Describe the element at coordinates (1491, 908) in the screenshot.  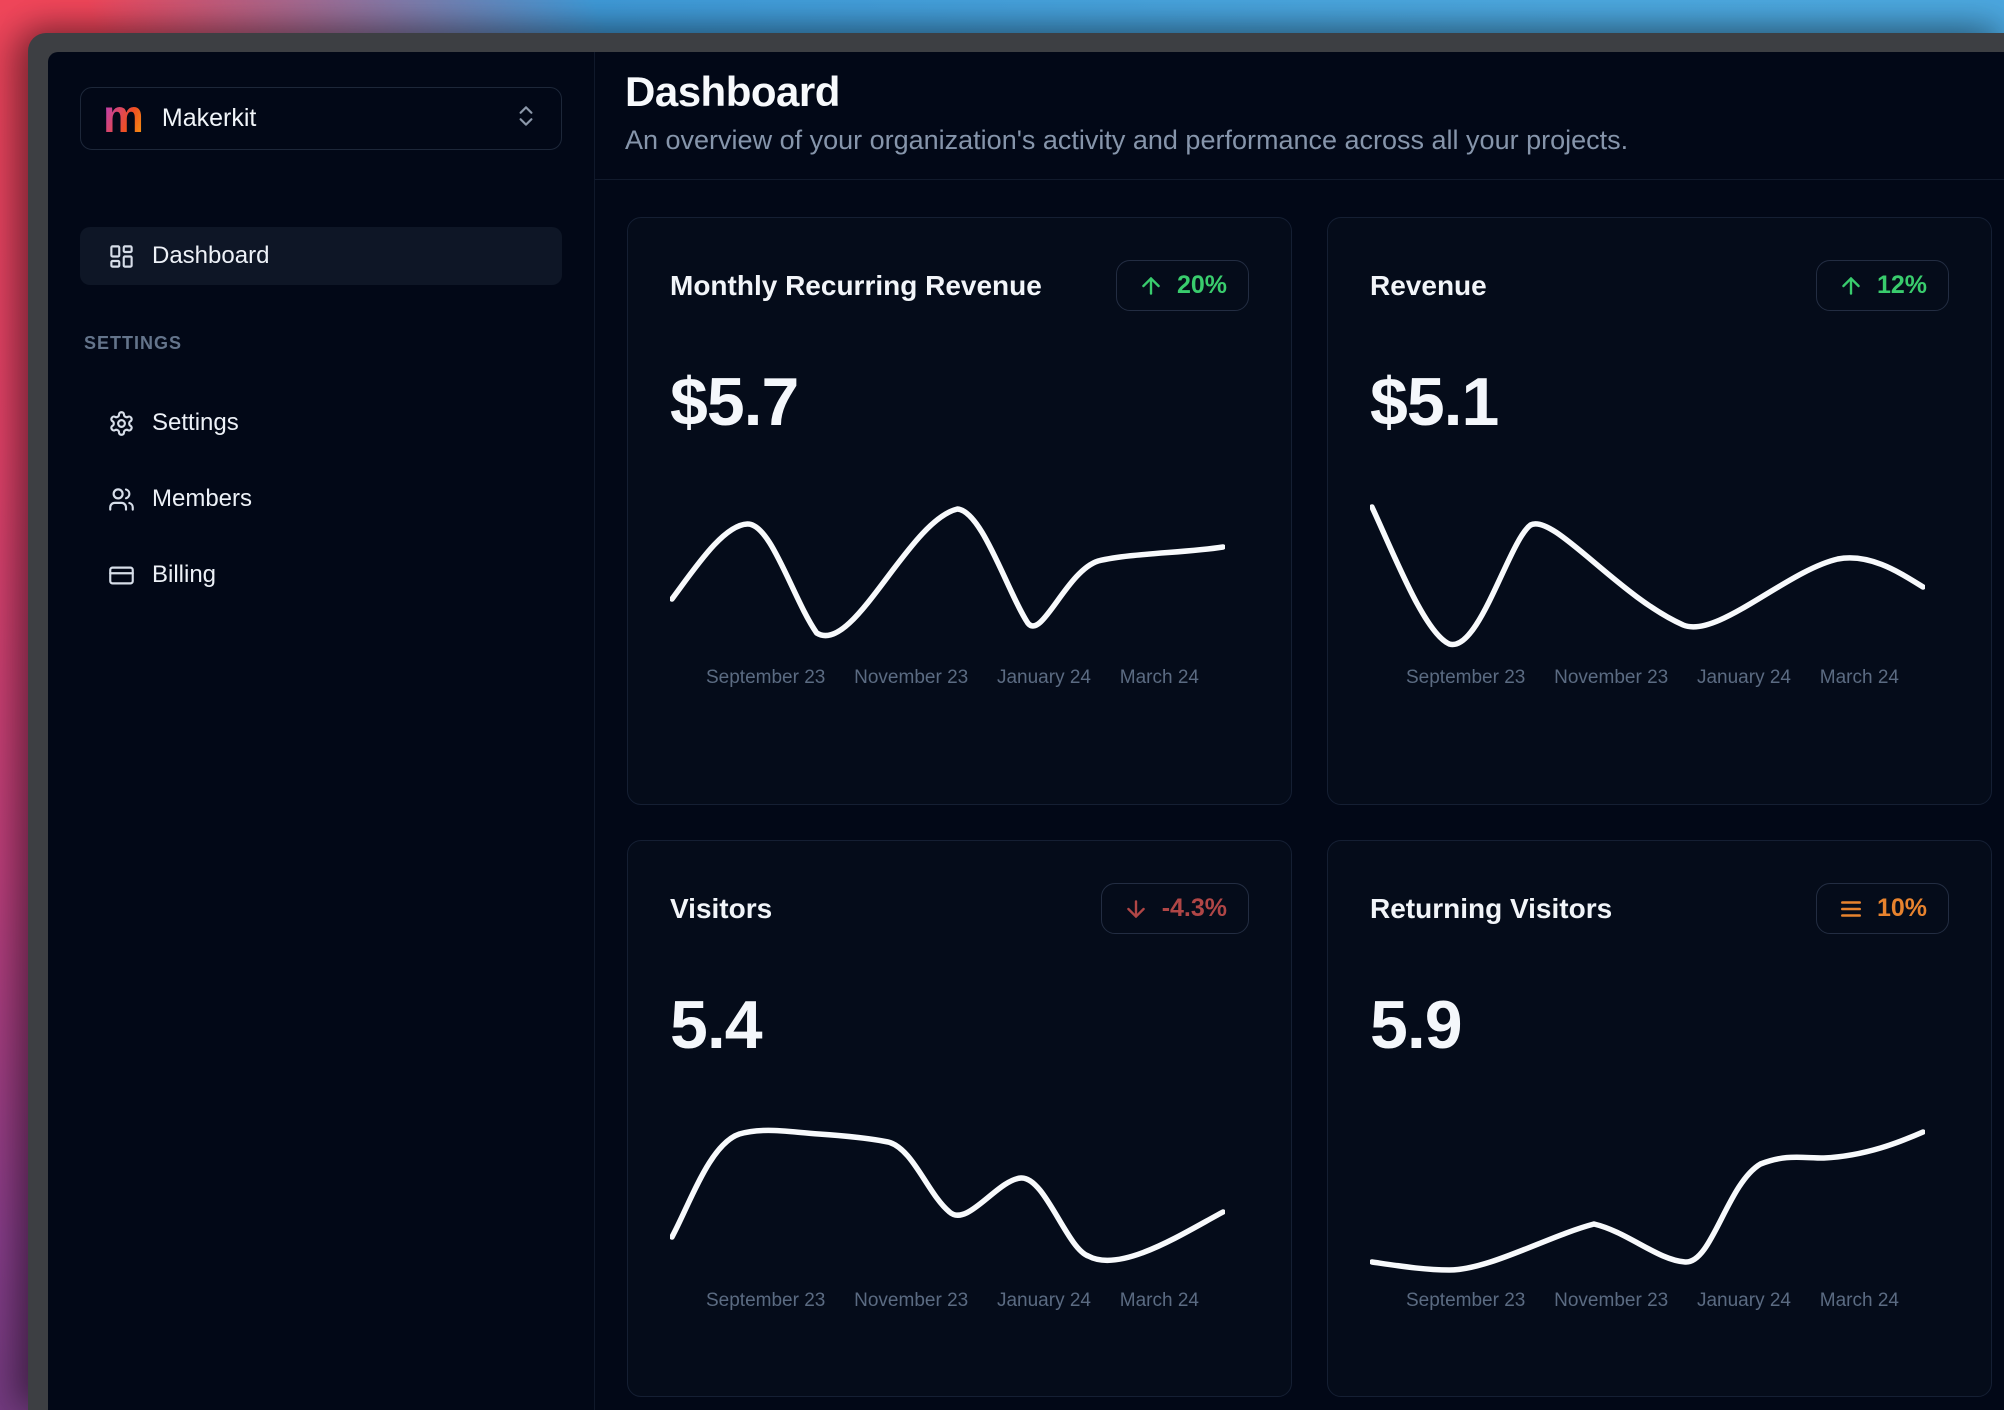
I see `card-title: Returning Visitors` at that location.